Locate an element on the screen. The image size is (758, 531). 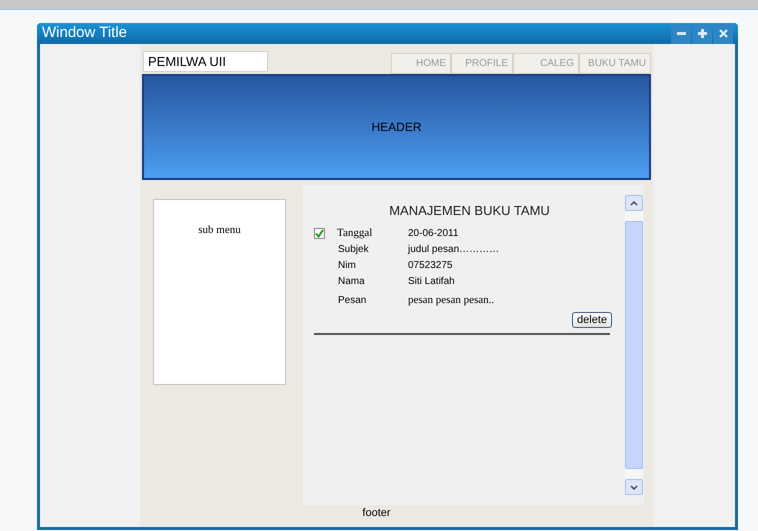
vertical-scrollbar is located at coordinates (634, 345).